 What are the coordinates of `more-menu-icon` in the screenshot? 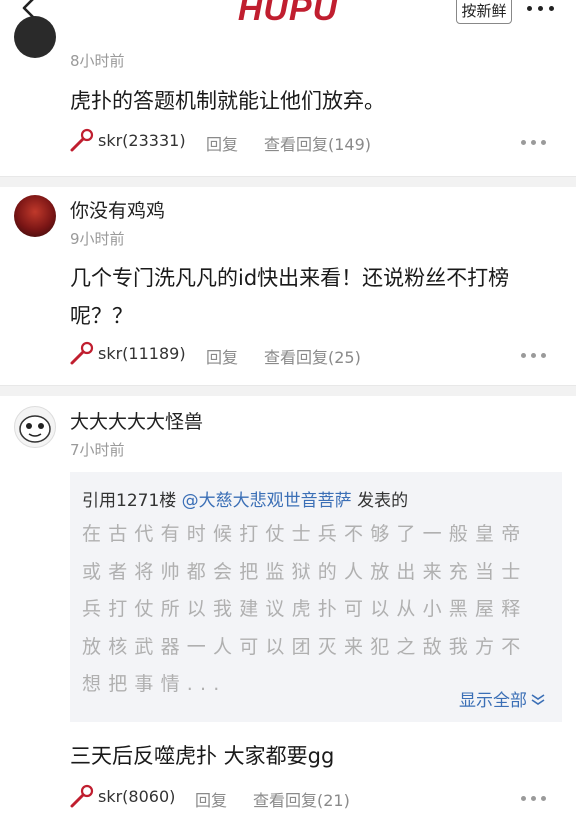 It's located at (542, 10).